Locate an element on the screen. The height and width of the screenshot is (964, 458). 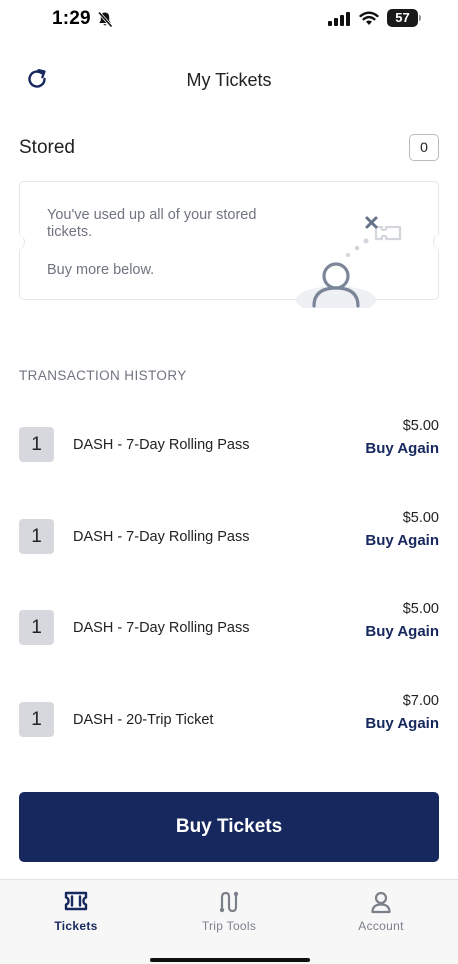
ticket-price: $7.00 is located at coordinates (420, 701).